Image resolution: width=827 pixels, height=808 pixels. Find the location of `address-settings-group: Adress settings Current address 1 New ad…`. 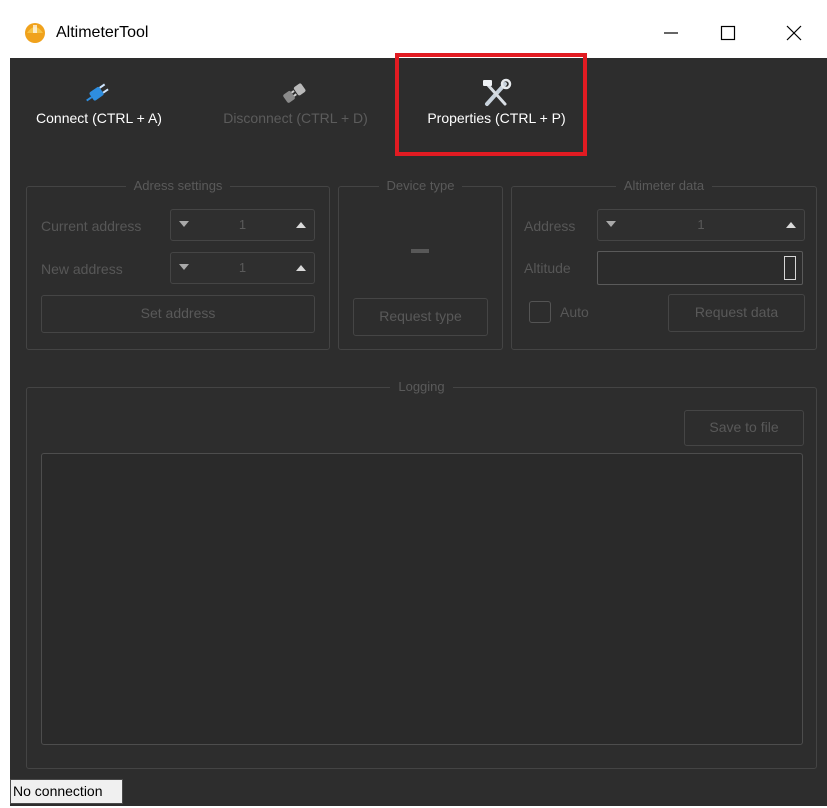

address-settings-group: Adress settings Current address 1 New ad… is located at coordinates (178, 264).